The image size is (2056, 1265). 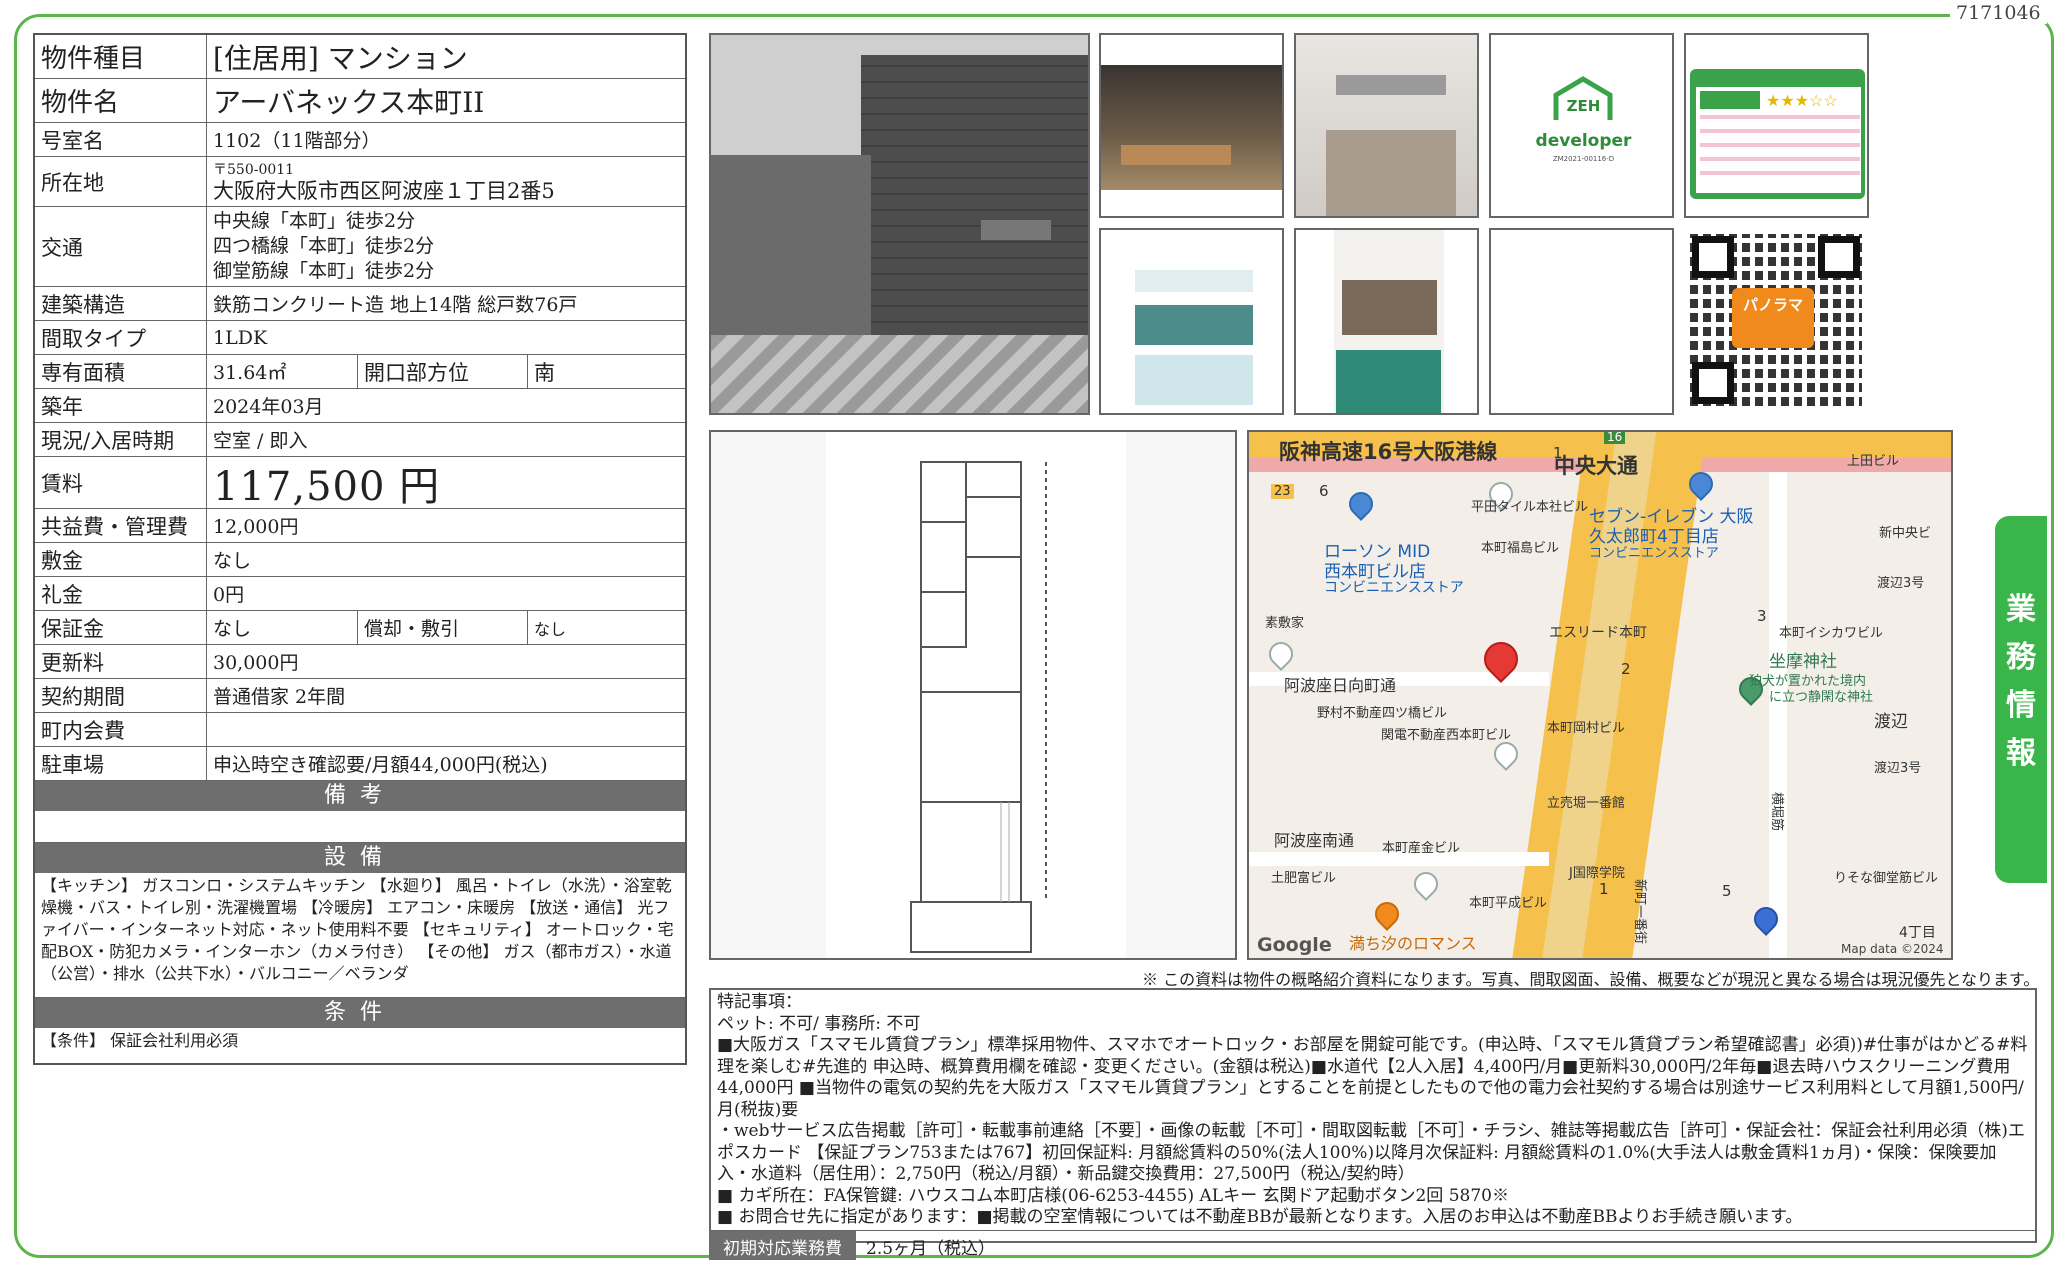 I want to click on label-built: 築年, so click(x=121, y=405).